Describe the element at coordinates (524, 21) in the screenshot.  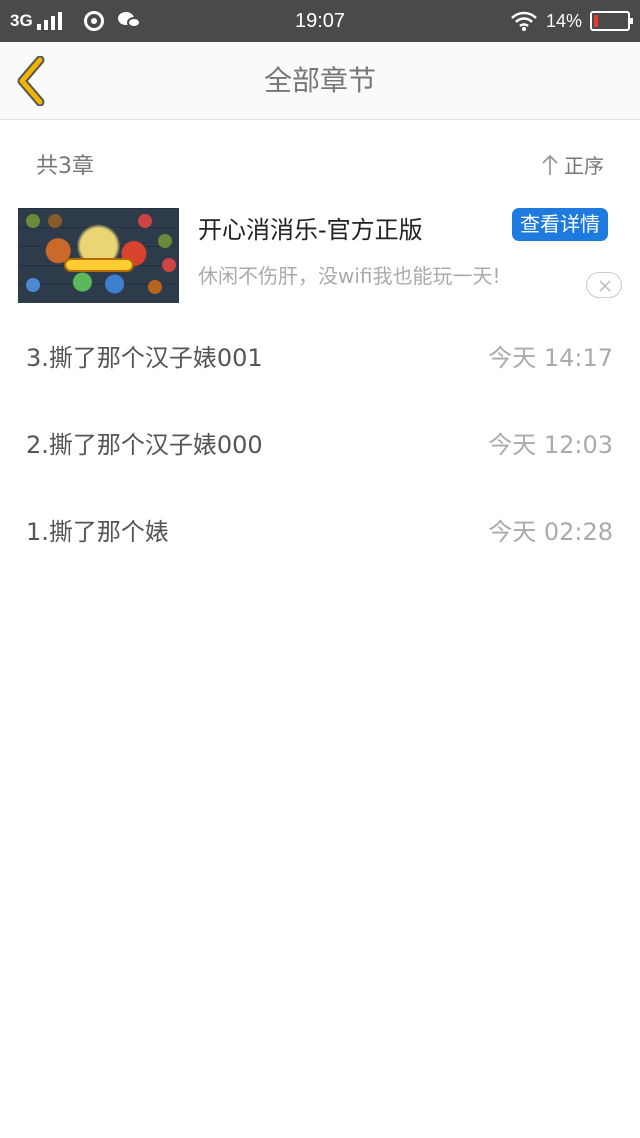
I see `wifi-icon` at that location.